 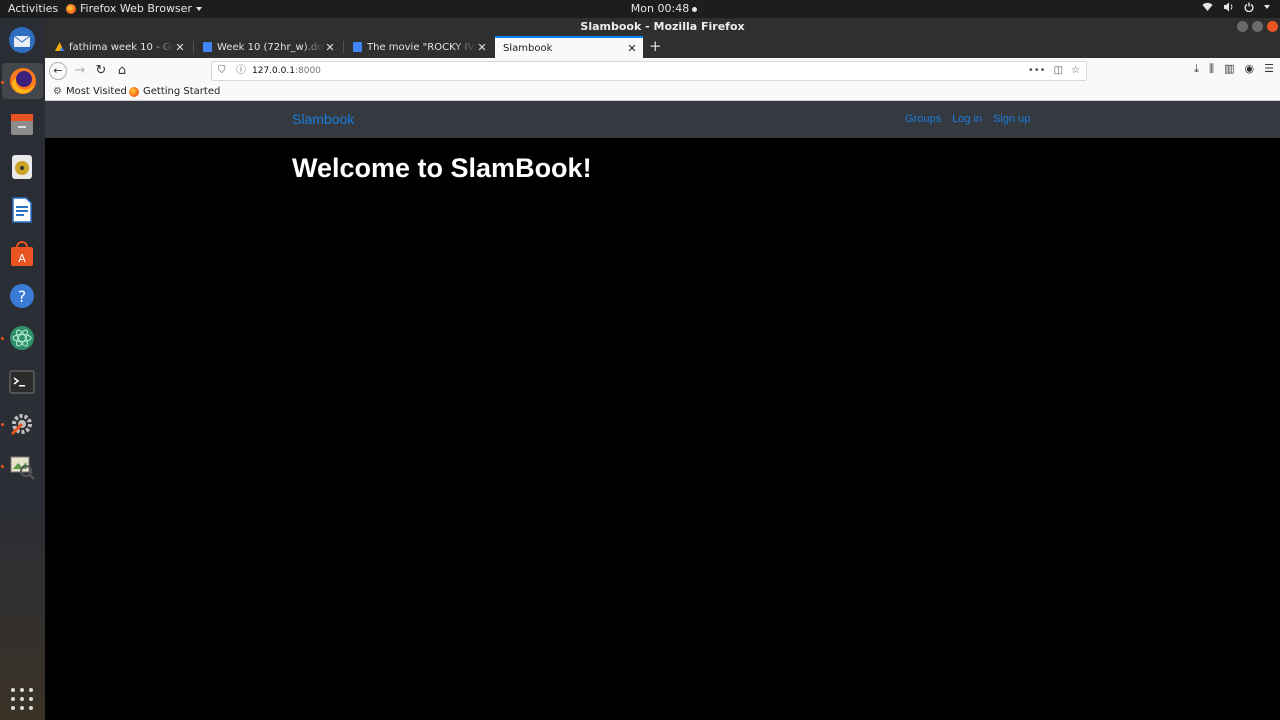 What do you see at coordinates (57, 91) in the screenshot?
I see `gear-icon: ⚙` at bounding box center [57, 91].